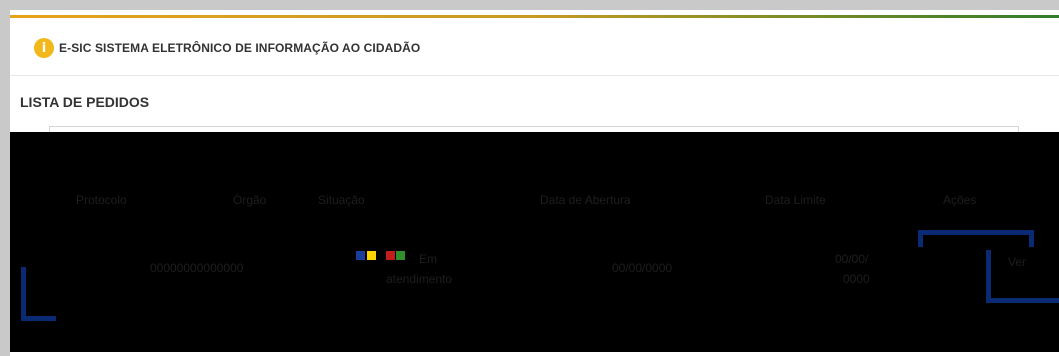  I want to click on row-action-view: Ver, so click(1017, 262).